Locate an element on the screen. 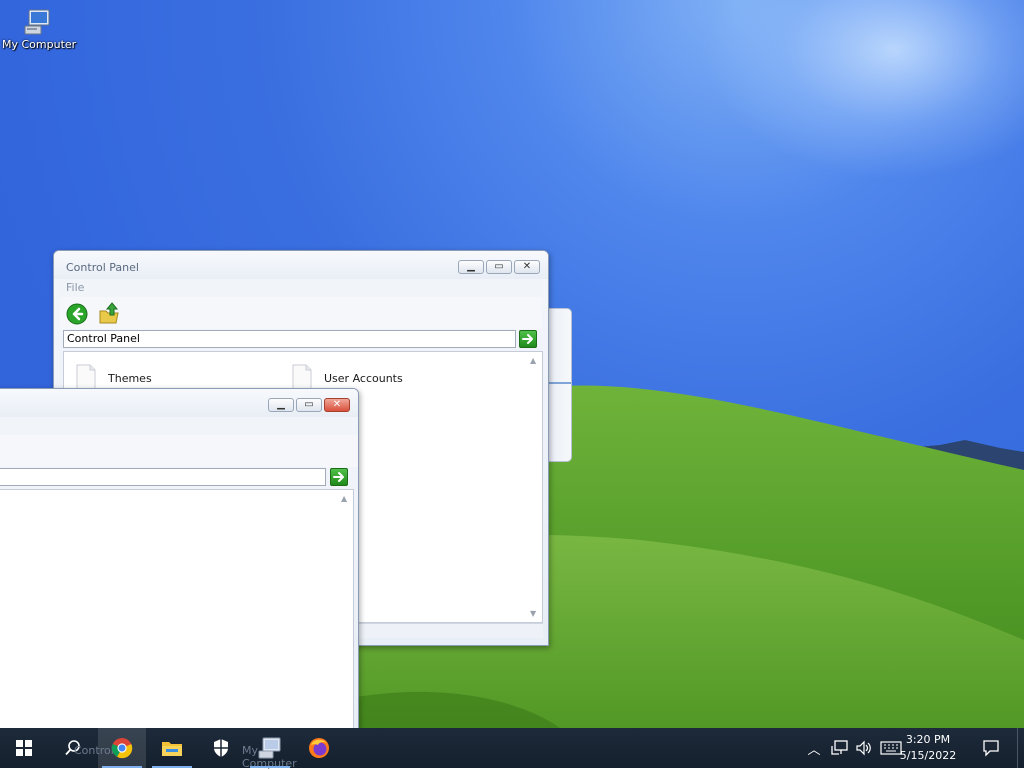 The width and height of the screenshot is (1024, 770). chrome-icon is located at coordinates (122, 748).